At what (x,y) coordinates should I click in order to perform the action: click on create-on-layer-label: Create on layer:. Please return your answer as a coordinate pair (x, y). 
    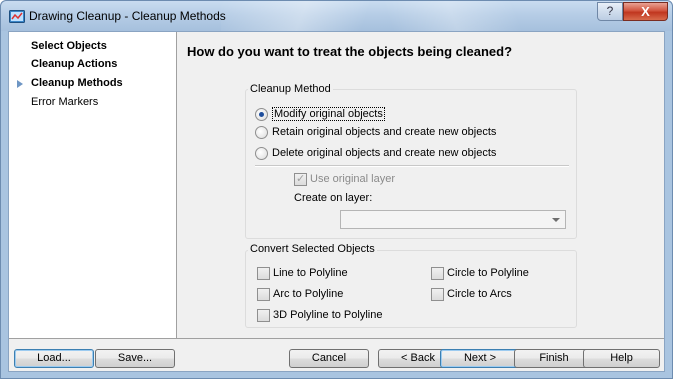
    Looking at the image, I should click on (333, 198).